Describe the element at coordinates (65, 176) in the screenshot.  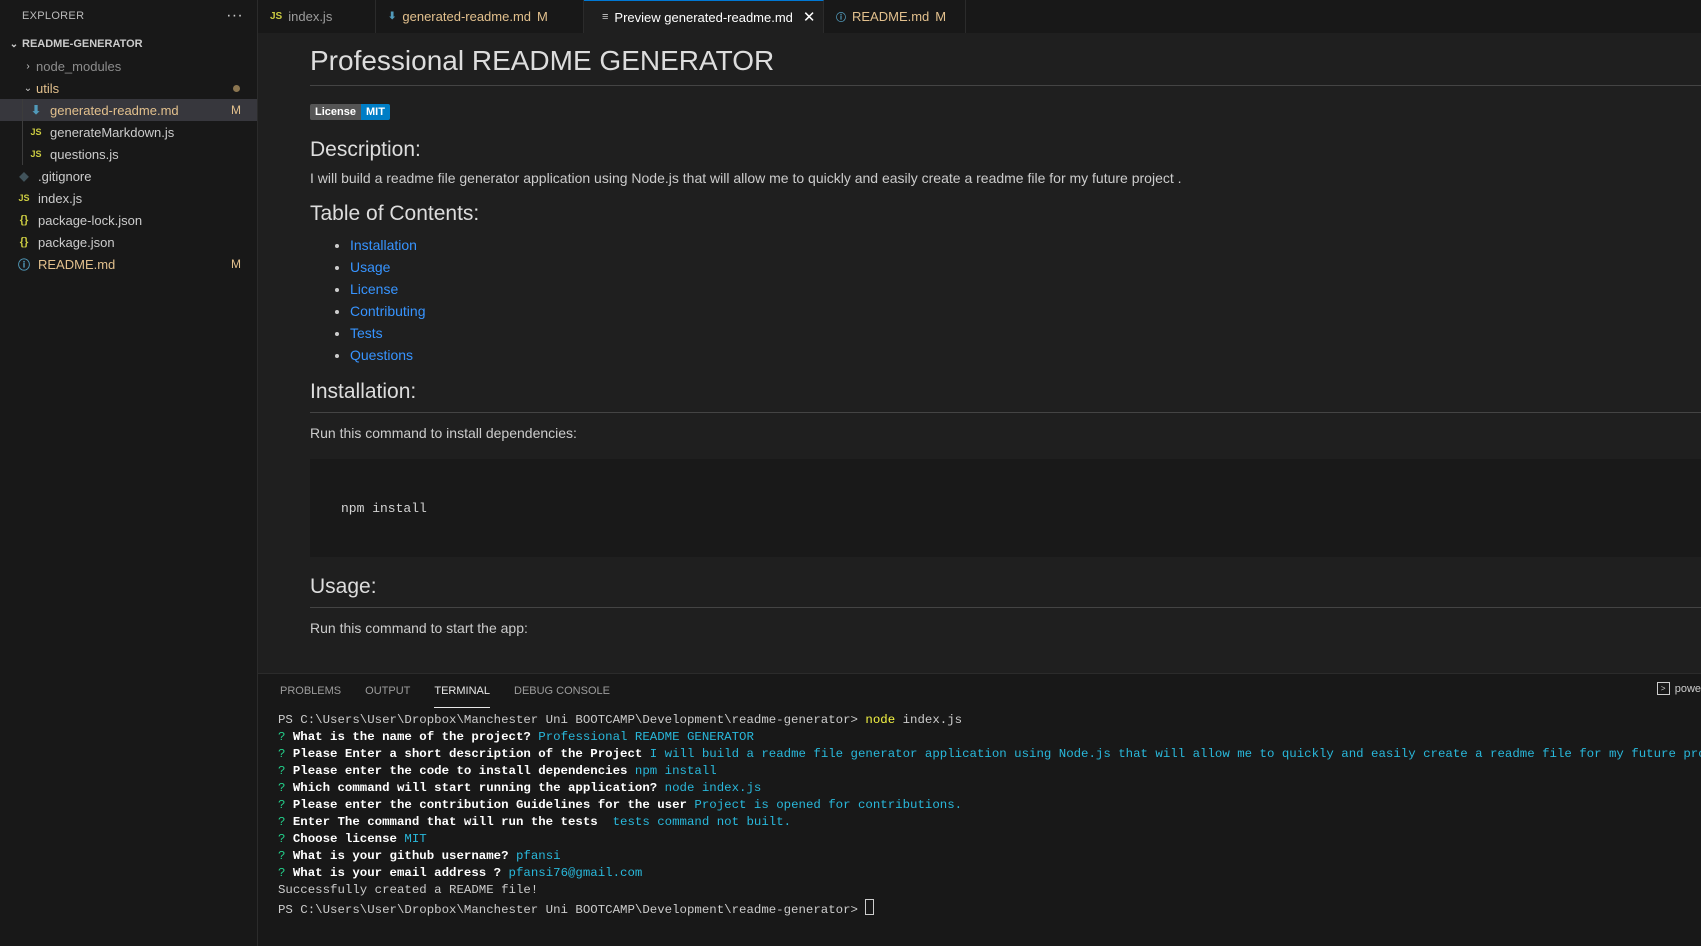
I see `tree-item-label: .gitignore` at that location.